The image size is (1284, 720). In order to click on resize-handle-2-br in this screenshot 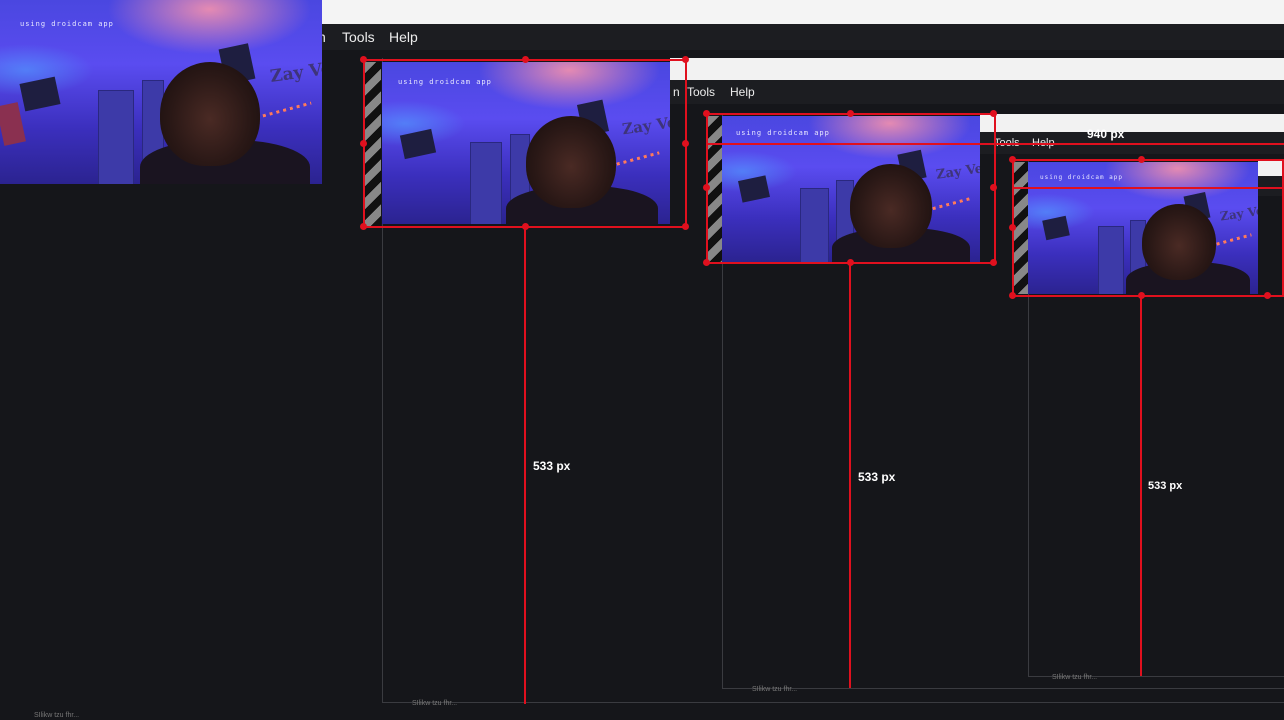, I will do `click(993, 262)`.